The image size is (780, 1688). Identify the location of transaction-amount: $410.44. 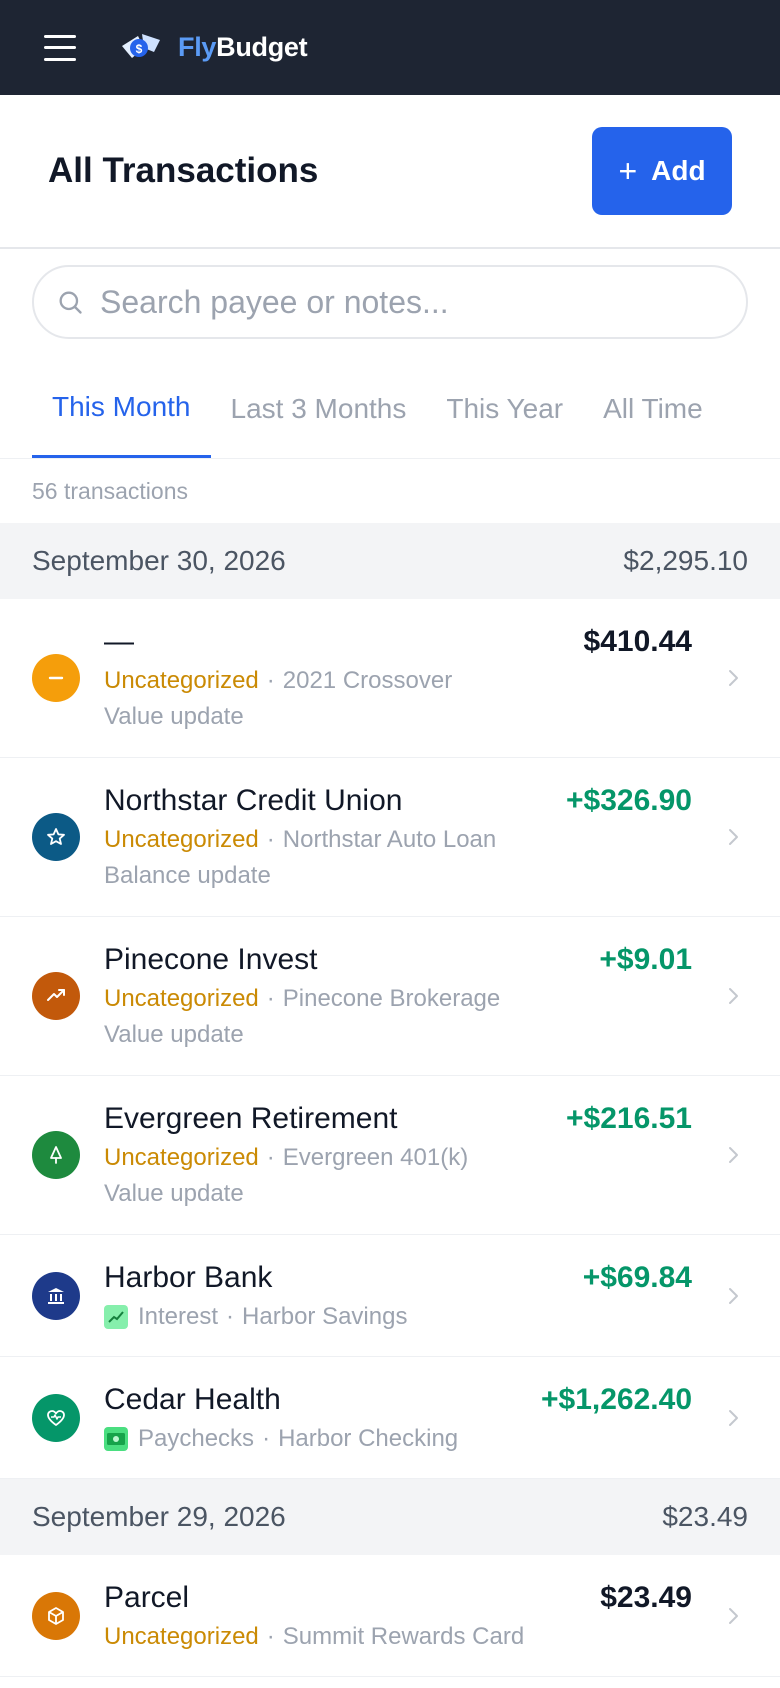
(637, 641).